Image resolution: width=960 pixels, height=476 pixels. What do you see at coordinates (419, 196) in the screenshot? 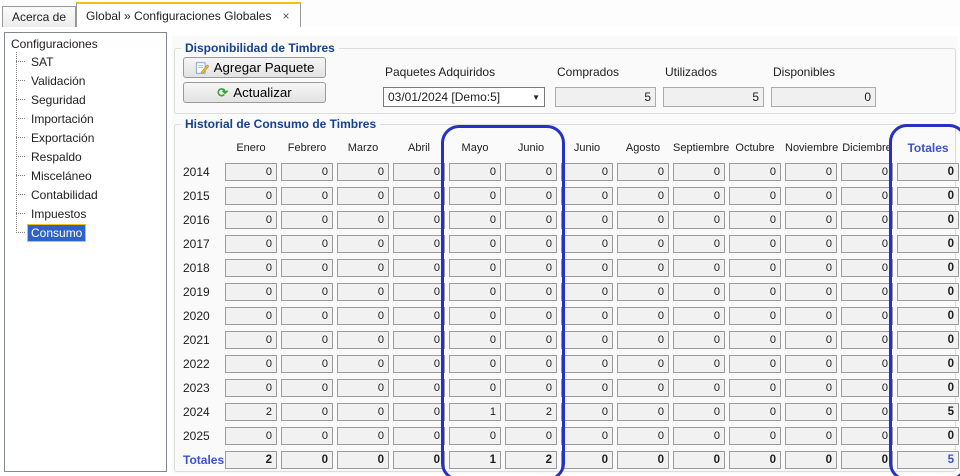
I see `cell-2015-abril-3: 0` at bounding box center [419, 196].